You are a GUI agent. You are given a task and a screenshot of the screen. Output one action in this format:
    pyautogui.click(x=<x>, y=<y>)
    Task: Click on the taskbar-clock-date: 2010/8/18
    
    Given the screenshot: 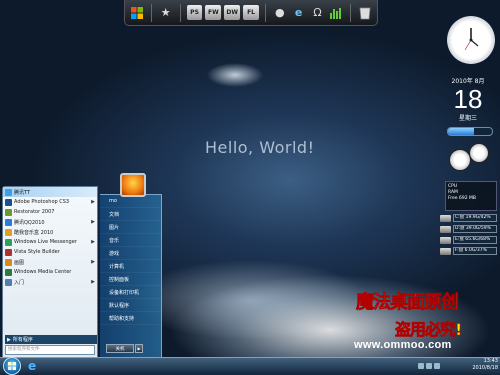 What is the action you would take?
    pyautogui.click(x=482, y=368)
    